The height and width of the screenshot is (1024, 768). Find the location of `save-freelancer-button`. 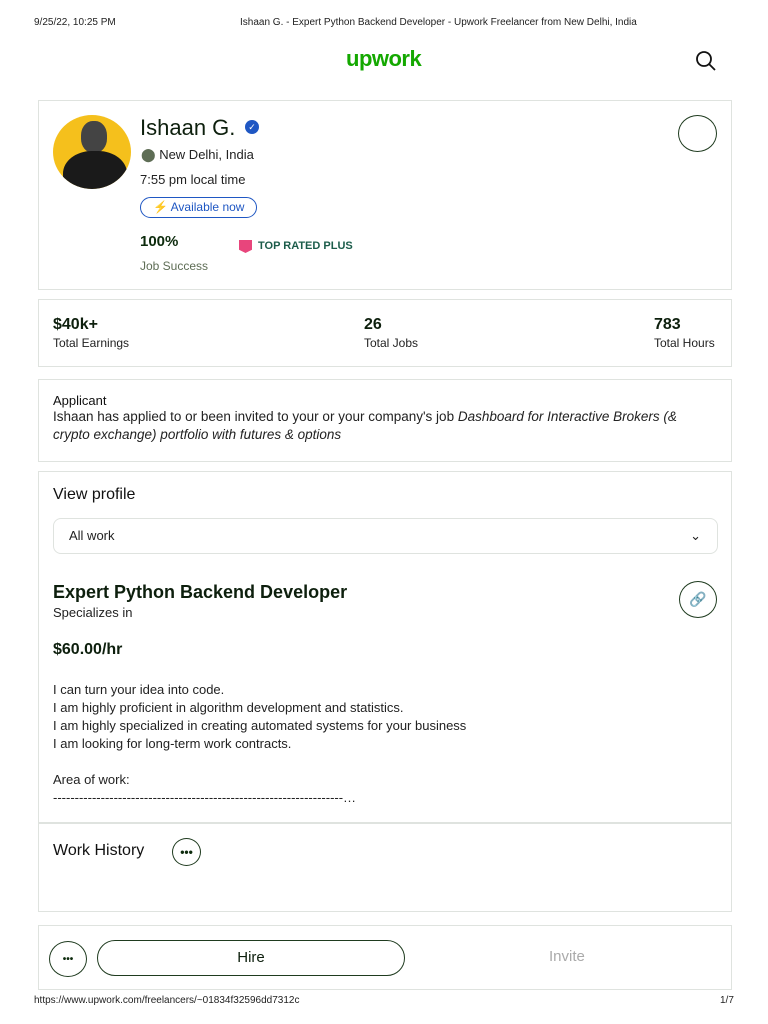

save-freelancer-button is located at coordinates (697, 133).